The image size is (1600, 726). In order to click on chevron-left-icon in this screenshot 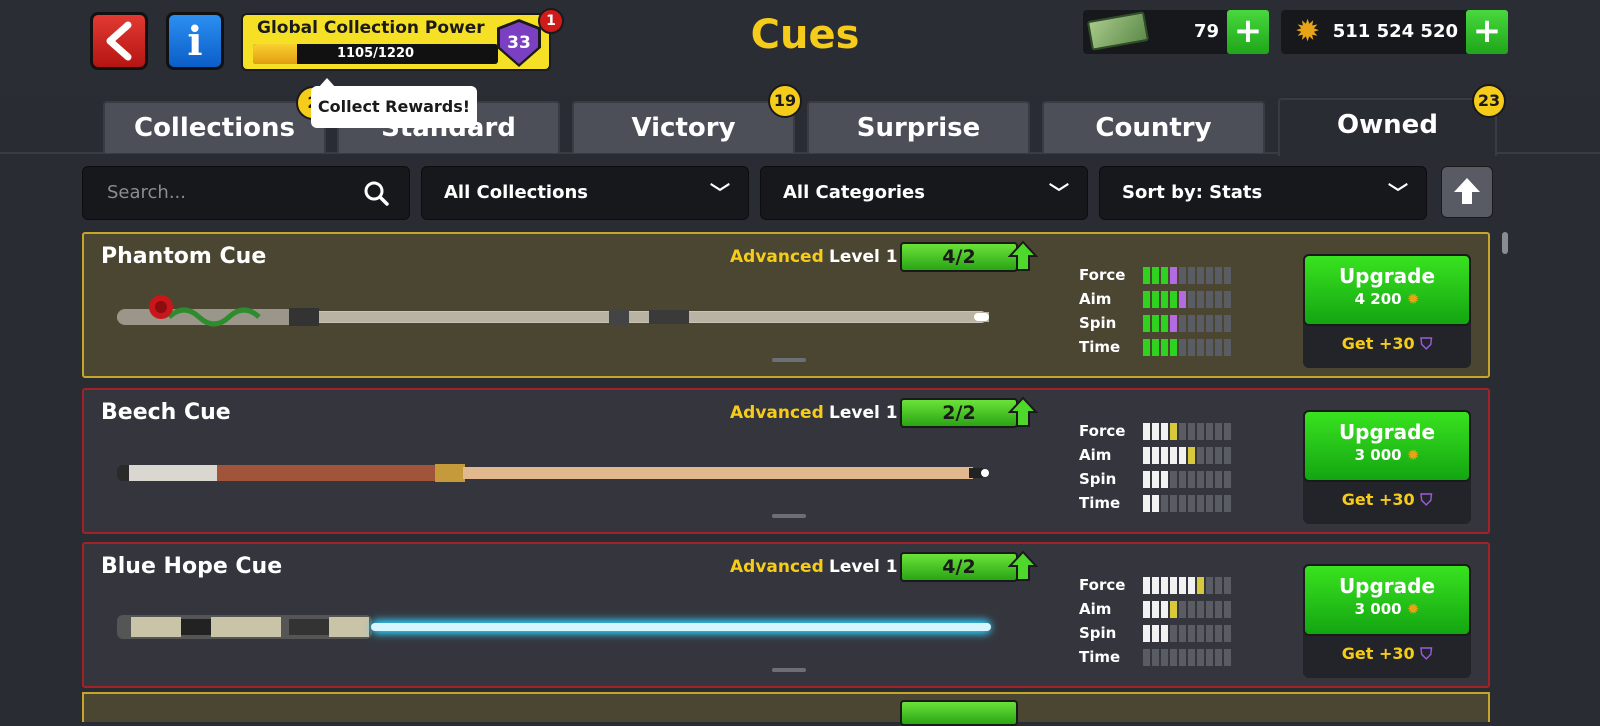, I will do `click(119, 41)`.